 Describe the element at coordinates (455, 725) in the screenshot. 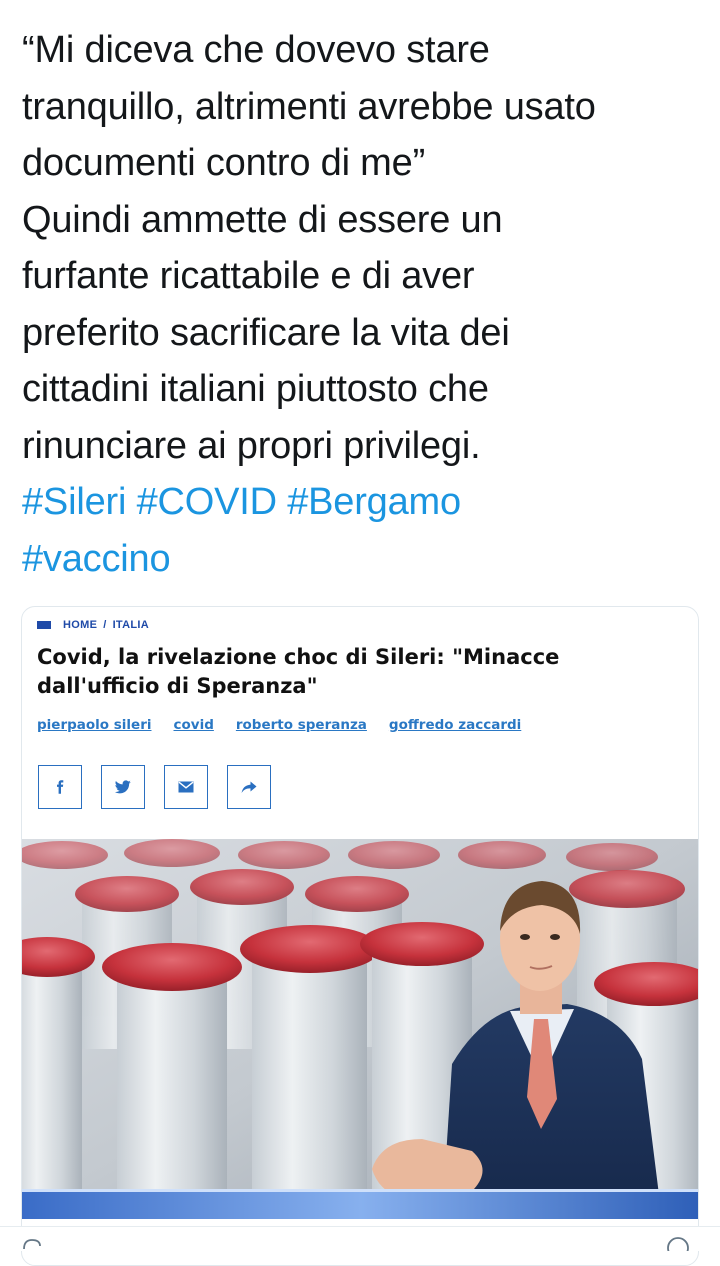

I see `tag-link: goffredo zaccardi` at that location.